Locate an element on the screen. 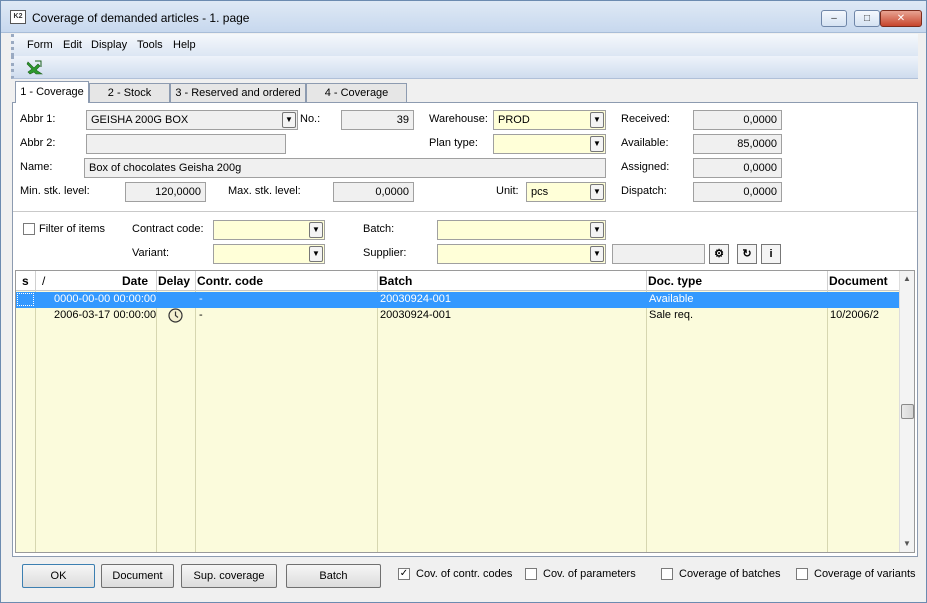 This screenshot has width=927, height=603. abbr1-select: GEISHA 200G BOX ▼ is located at coordinates (192, 120).